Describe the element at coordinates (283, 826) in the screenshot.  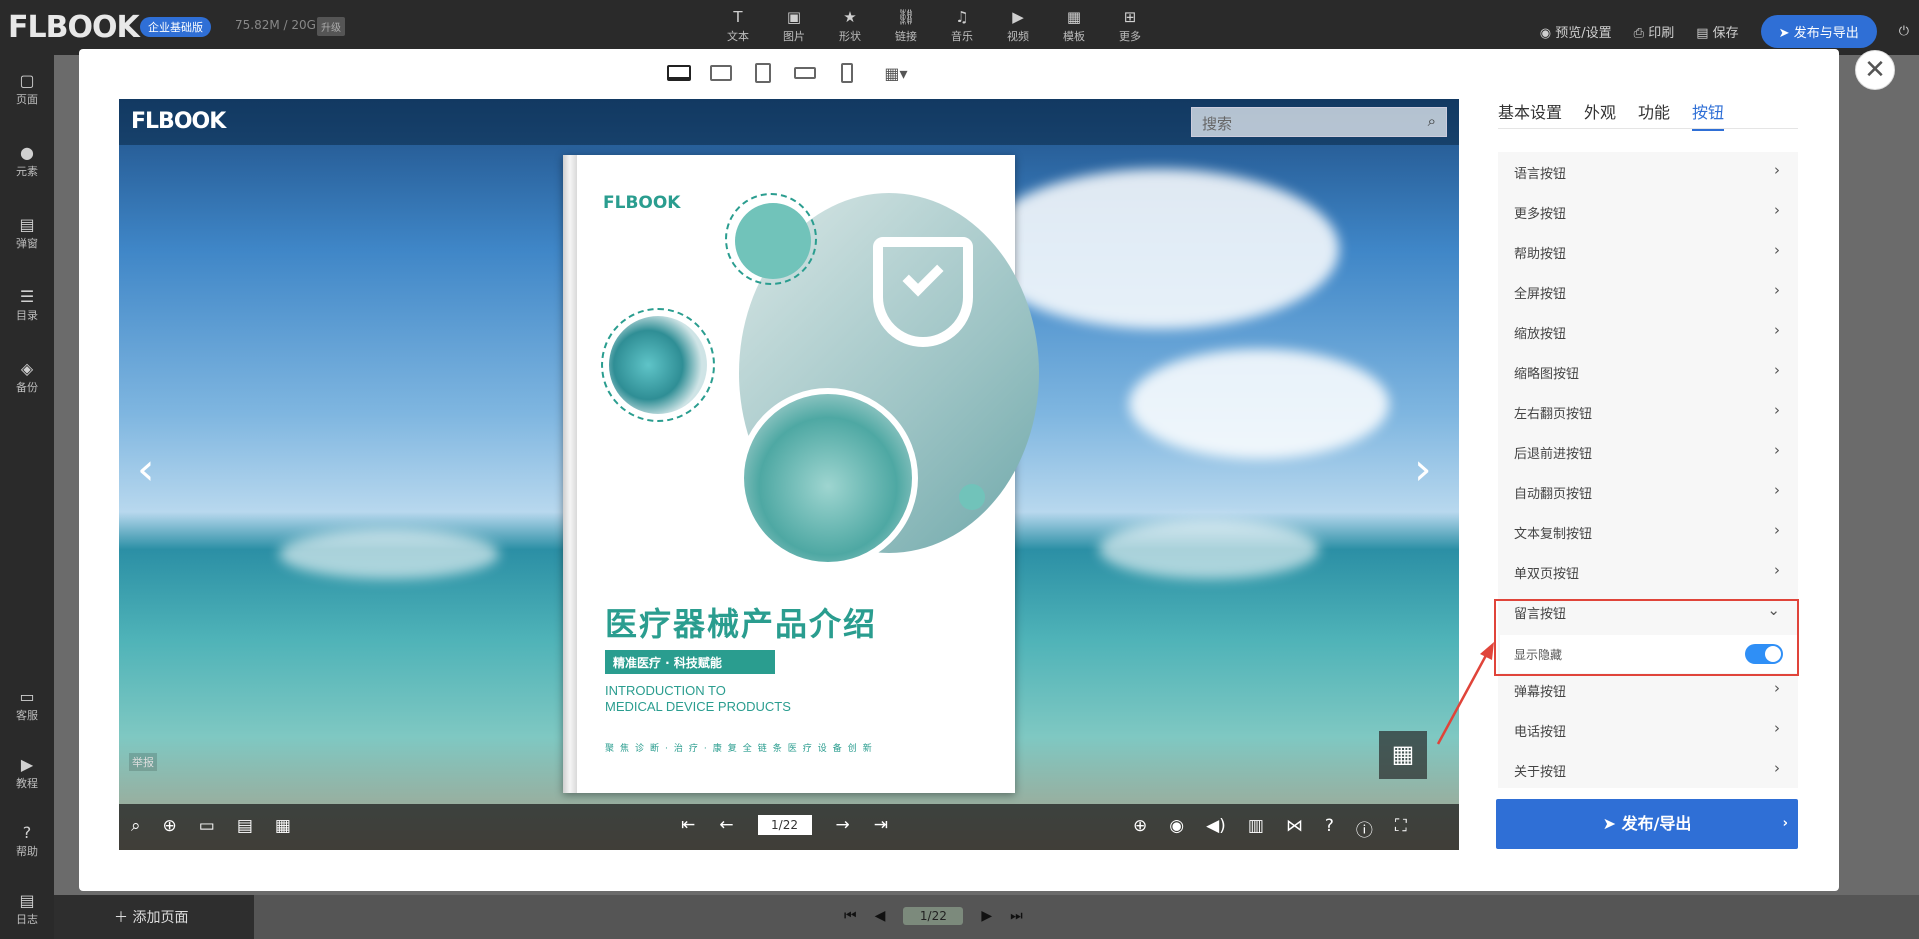
I see `thumbnails-icon: ▦` at that location.